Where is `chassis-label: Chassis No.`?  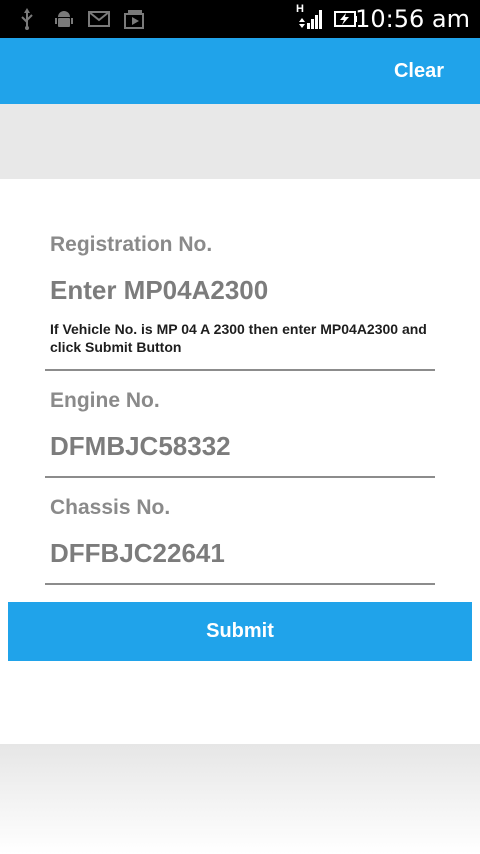
chassis-label: Chassis No. is located at coordinates (110, 507).